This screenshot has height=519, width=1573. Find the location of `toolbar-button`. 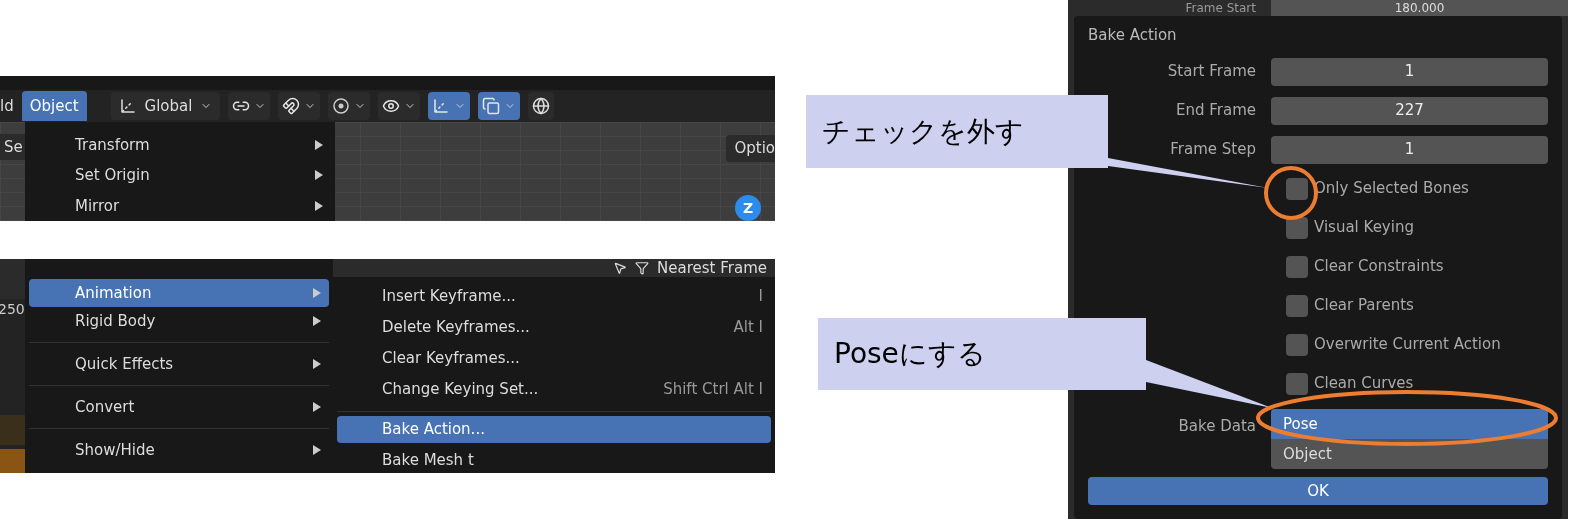

toolbar-button is located at coordinates (541, 106).